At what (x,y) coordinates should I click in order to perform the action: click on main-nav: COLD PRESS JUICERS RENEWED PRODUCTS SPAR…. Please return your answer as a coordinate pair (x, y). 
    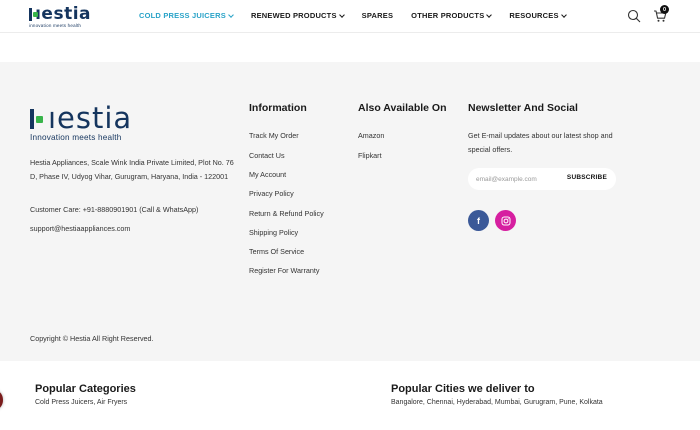
    Looking at the image, I should click on (353, 15).